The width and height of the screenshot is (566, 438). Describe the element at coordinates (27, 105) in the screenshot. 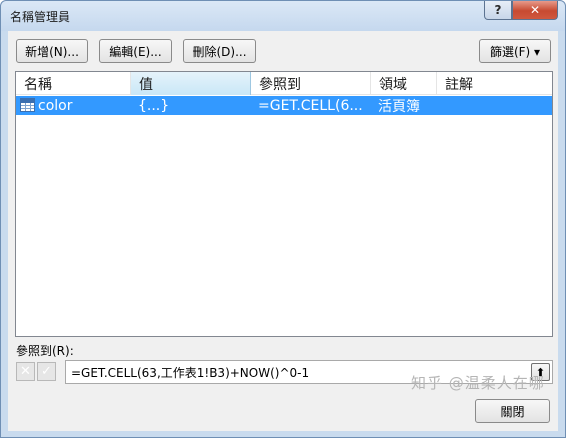

I see `name-range-icon` at that location.